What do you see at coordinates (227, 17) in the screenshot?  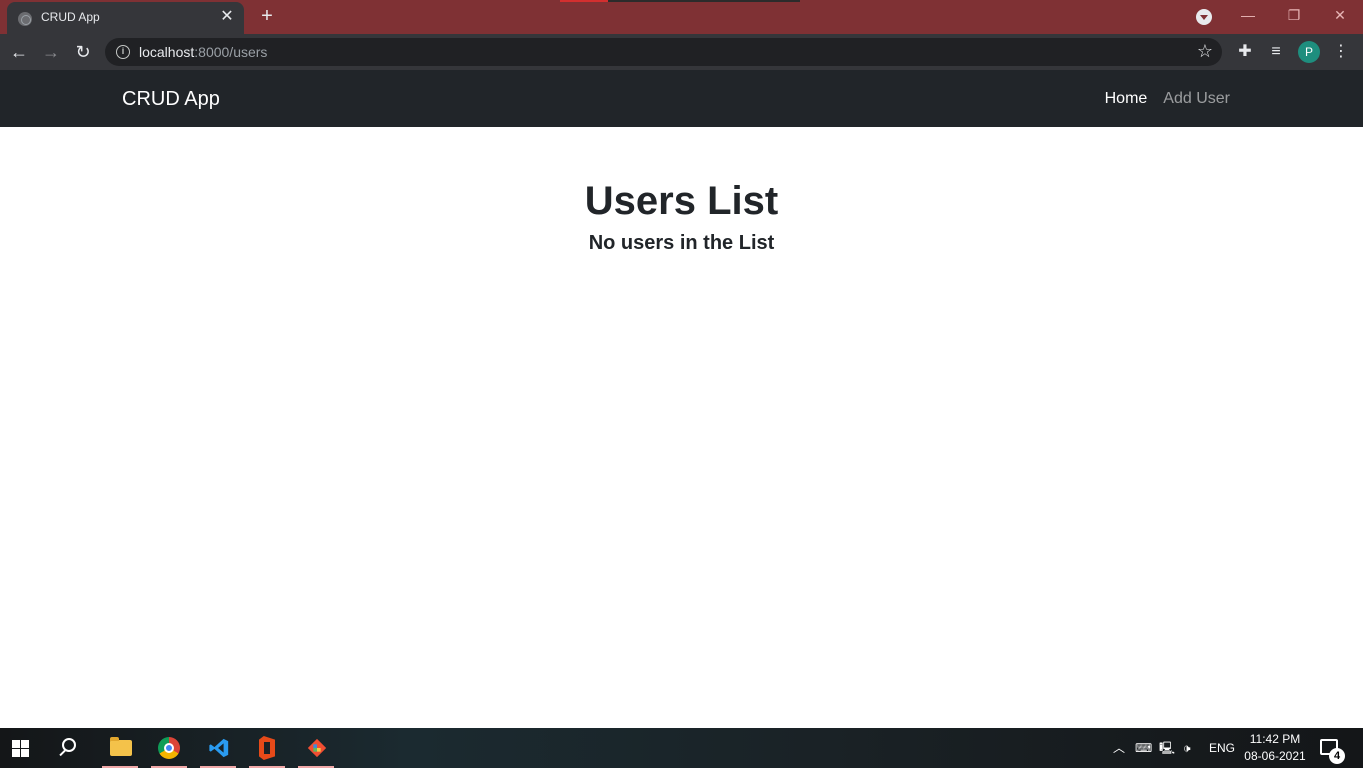 I see `close-tab-icon: ✕` at bounding box center [227, 17].